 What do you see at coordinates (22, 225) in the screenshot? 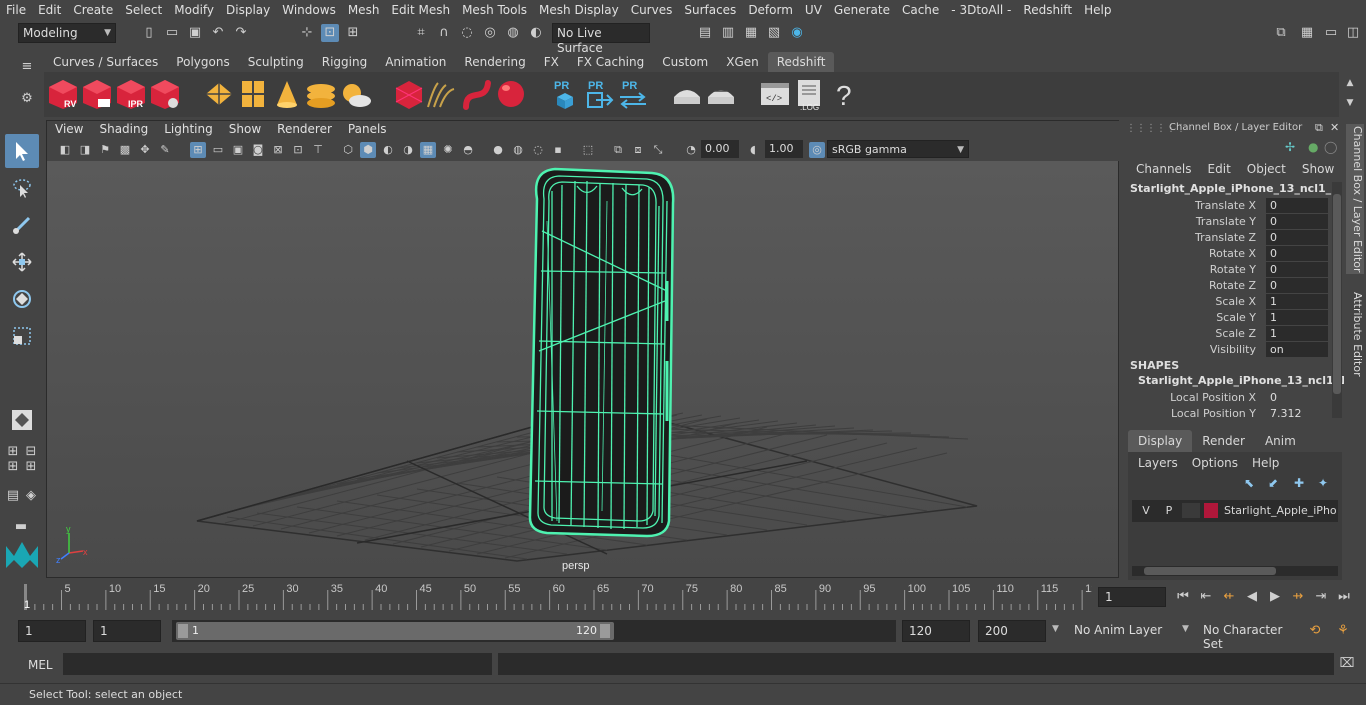
I see `paint-select-tool` at bounding box center [22, 225].